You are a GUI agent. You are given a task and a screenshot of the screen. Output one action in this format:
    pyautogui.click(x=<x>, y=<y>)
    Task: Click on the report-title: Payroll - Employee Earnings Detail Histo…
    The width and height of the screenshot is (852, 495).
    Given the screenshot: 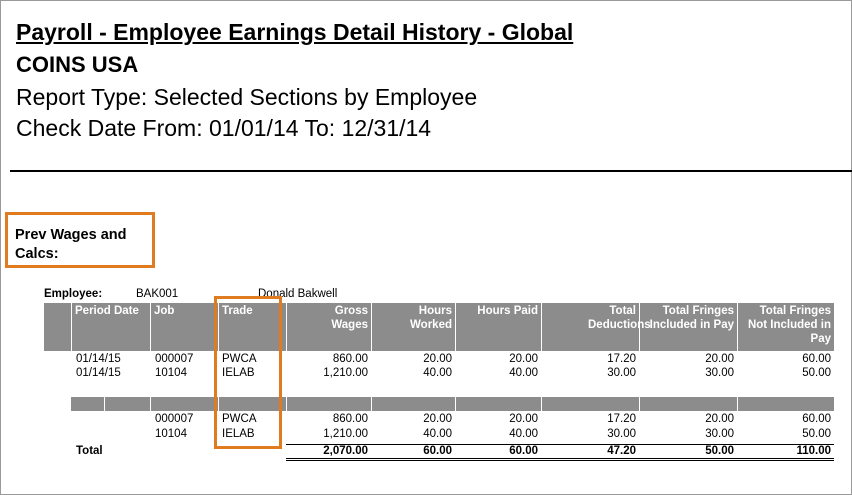 What is the action you would take?
    pyautogui.click(x=295, y=32)
    